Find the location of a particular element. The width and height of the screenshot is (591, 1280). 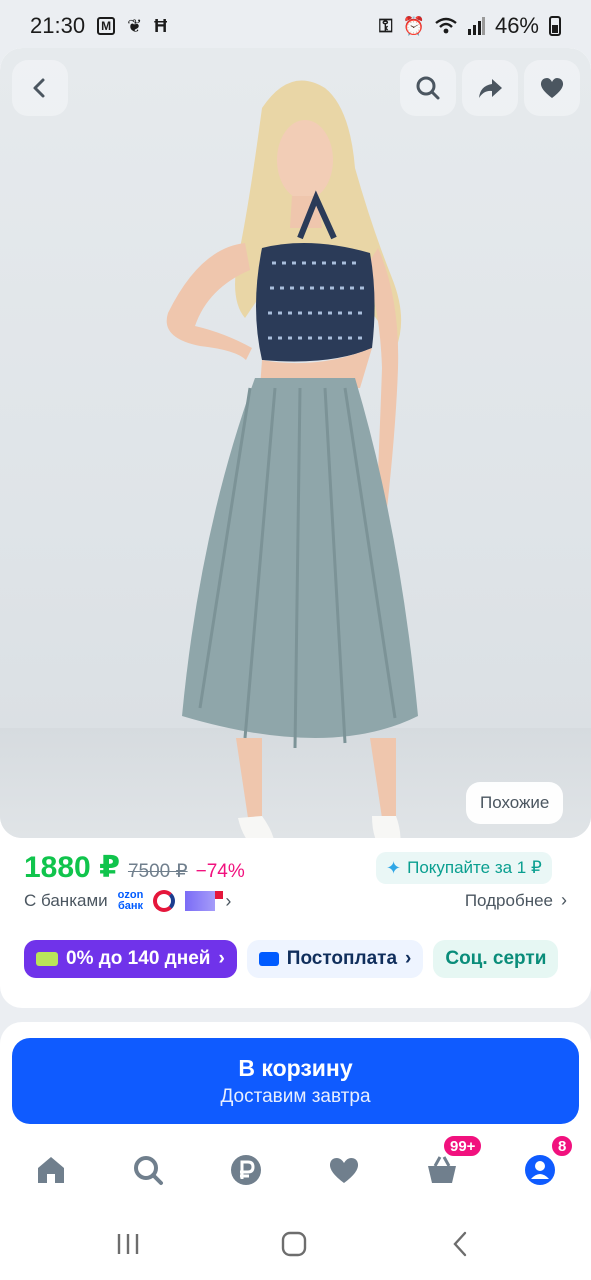

cart-count-badge: 99+ is located at coordinates (463, 1146).